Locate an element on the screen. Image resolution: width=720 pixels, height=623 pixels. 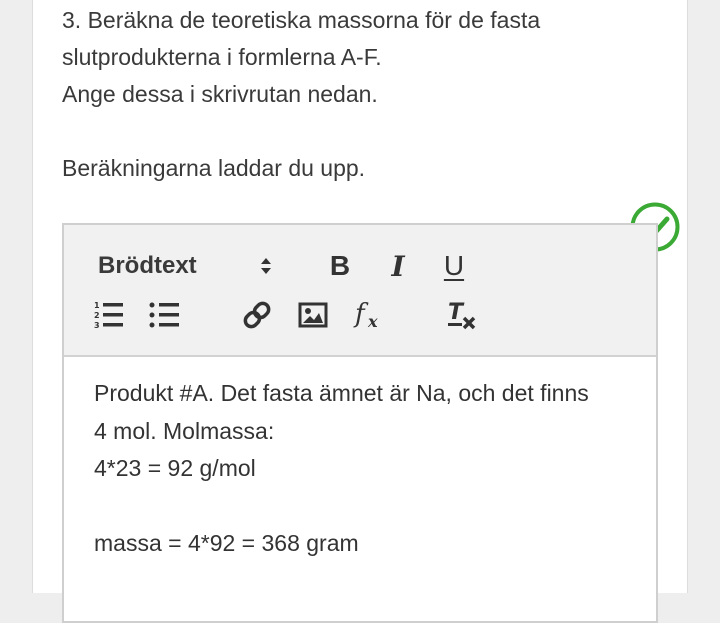
underline-button: U is located at coordinates (454, 266).